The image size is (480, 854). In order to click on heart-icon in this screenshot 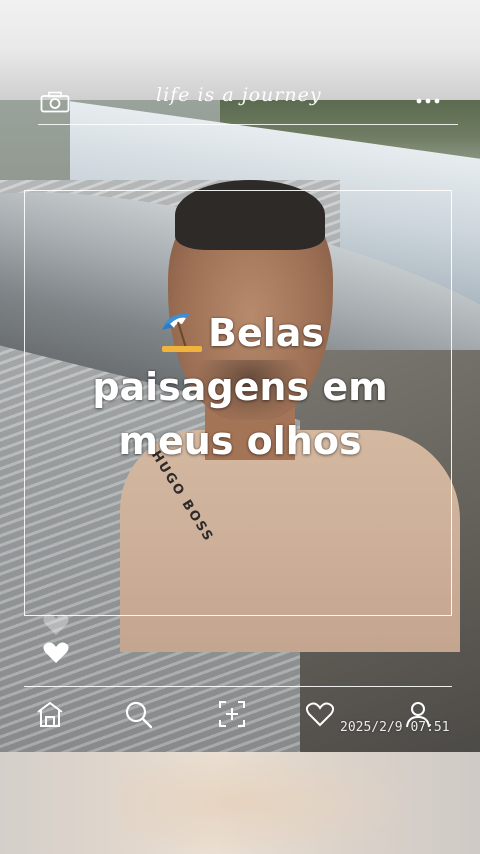, I will do `click(56, 653)`.